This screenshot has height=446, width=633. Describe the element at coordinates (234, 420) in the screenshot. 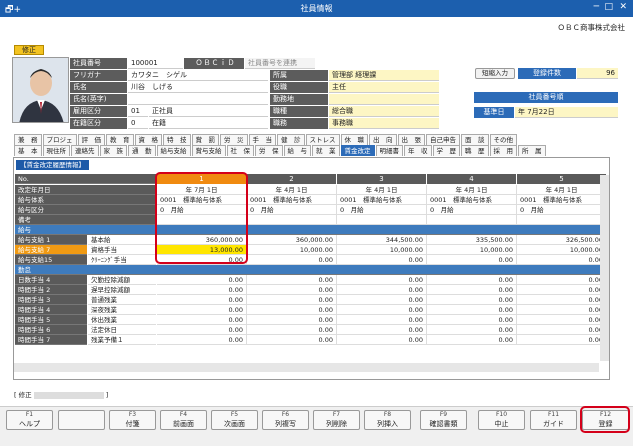

I see `fkey-f5-button: F5 次画面` at that location.